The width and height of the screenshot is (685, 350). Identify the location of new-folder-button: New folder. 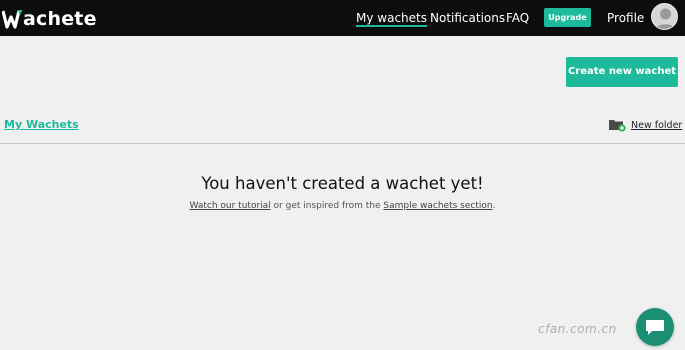
(645, 125).